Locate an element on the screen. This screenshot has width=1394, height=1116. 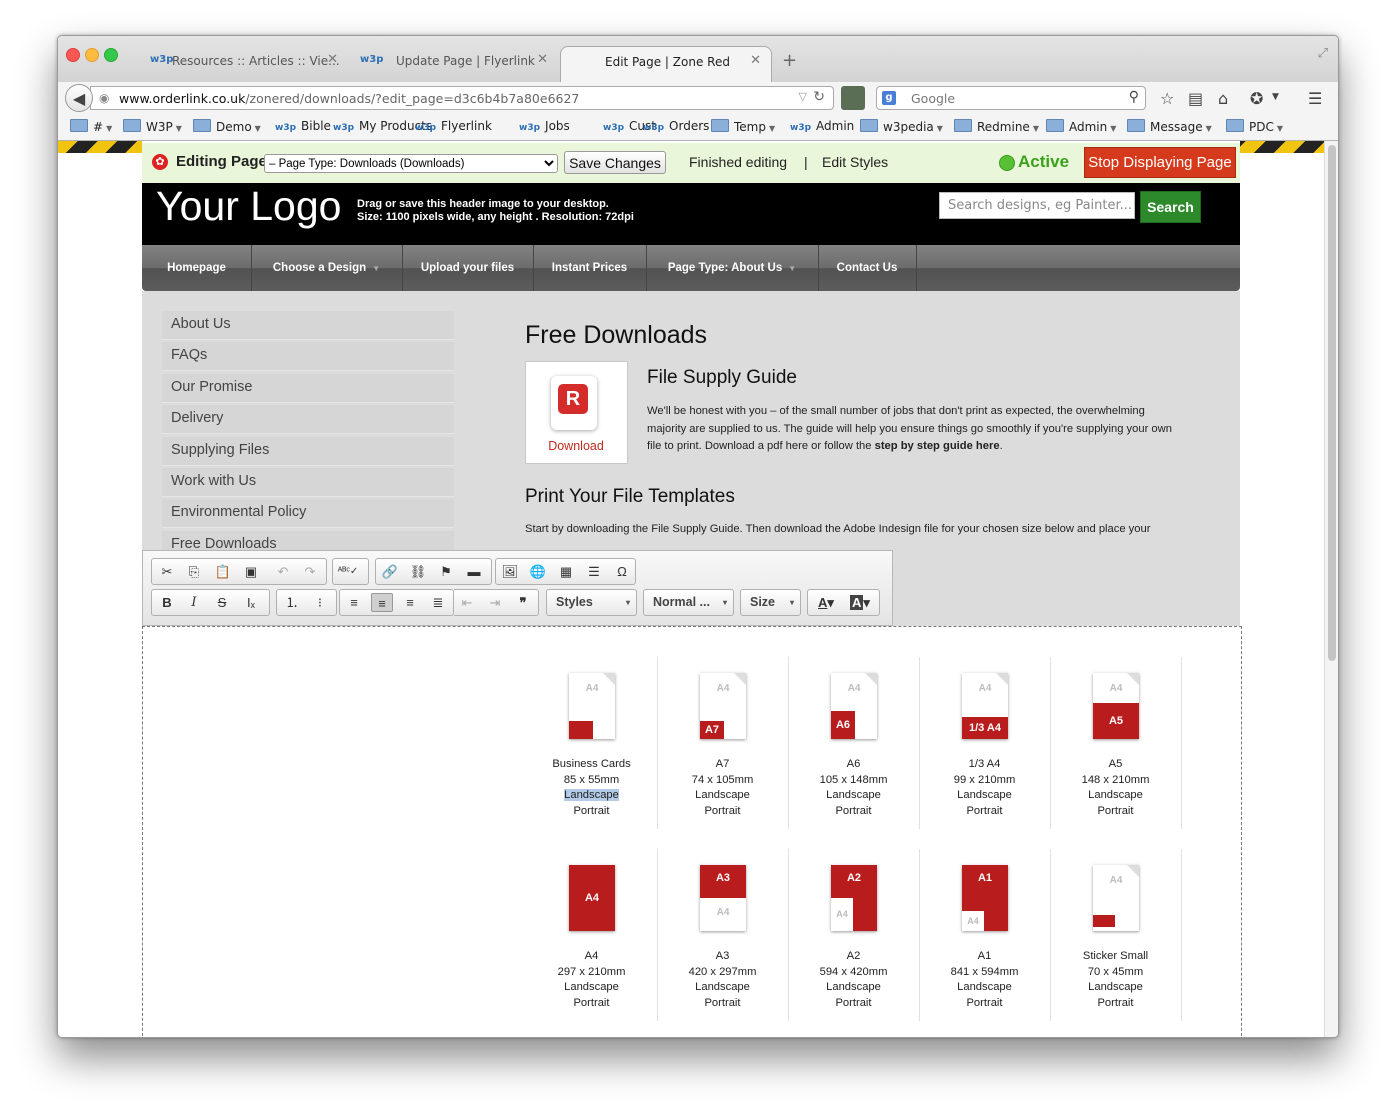
page-select: – Page Type: Downloads (Downloads) is located at coordinates (411, 163).